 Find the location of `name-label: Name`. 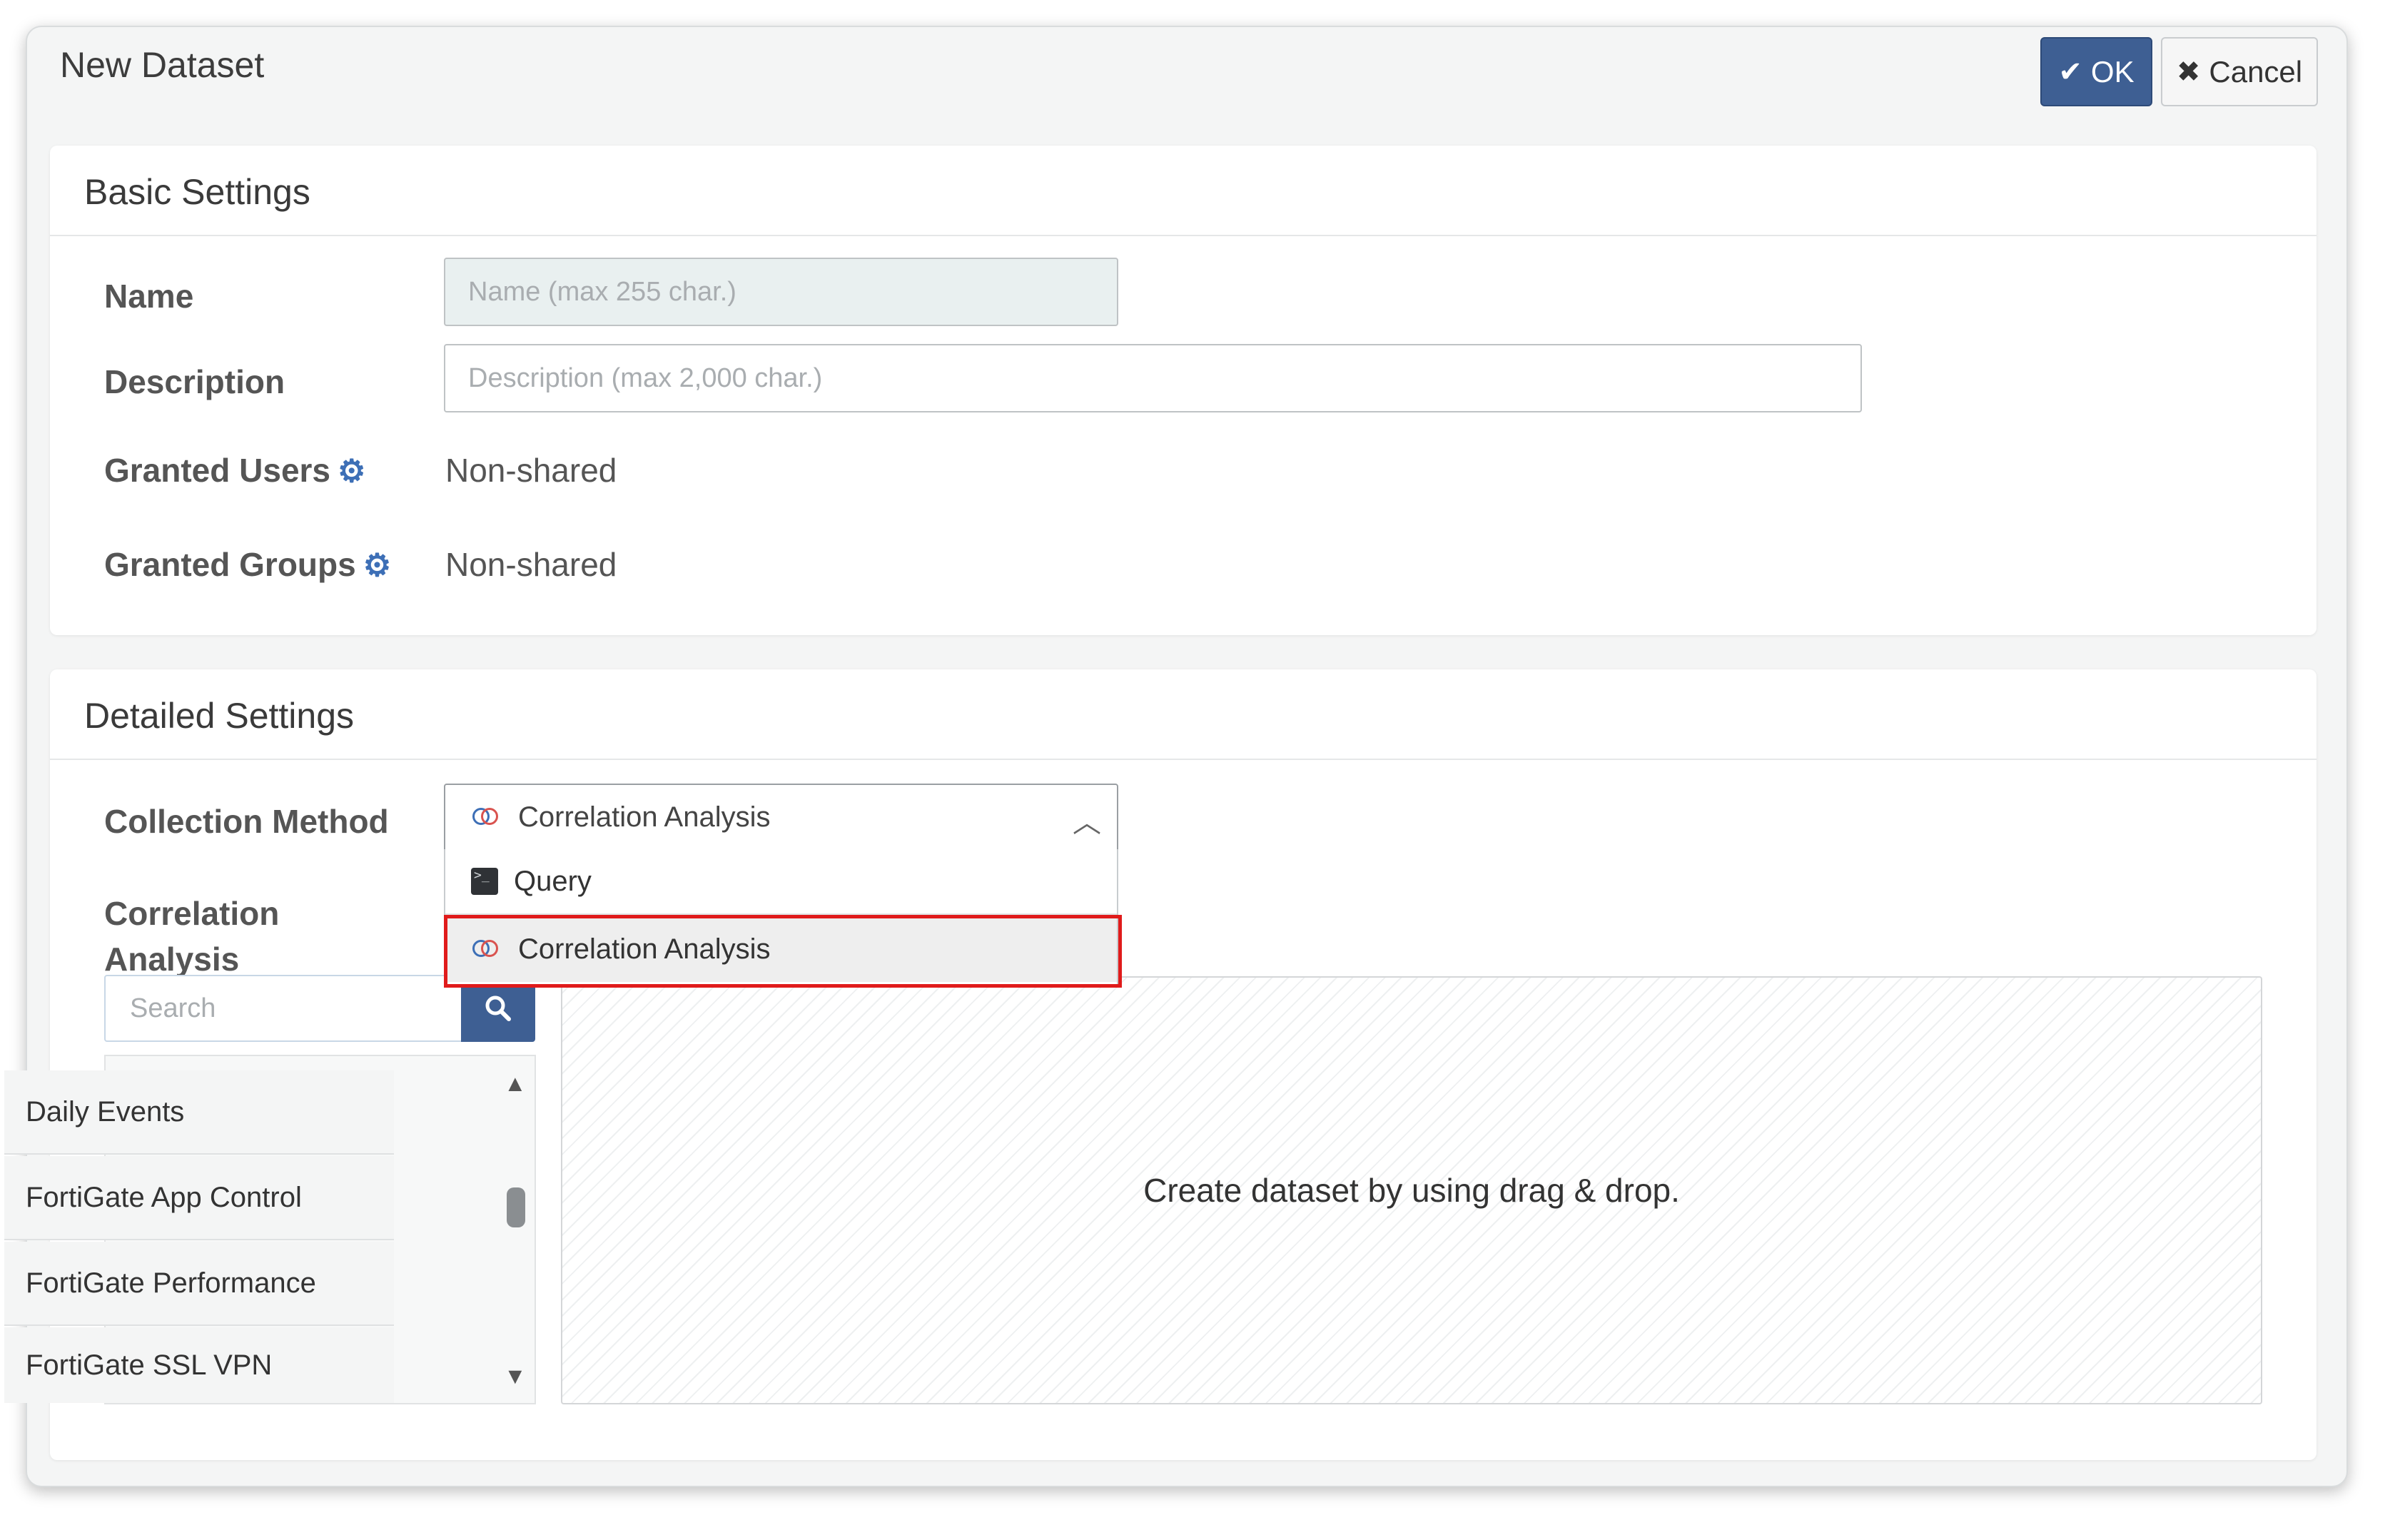

name-label: Name is located at coordinates (149, 296).